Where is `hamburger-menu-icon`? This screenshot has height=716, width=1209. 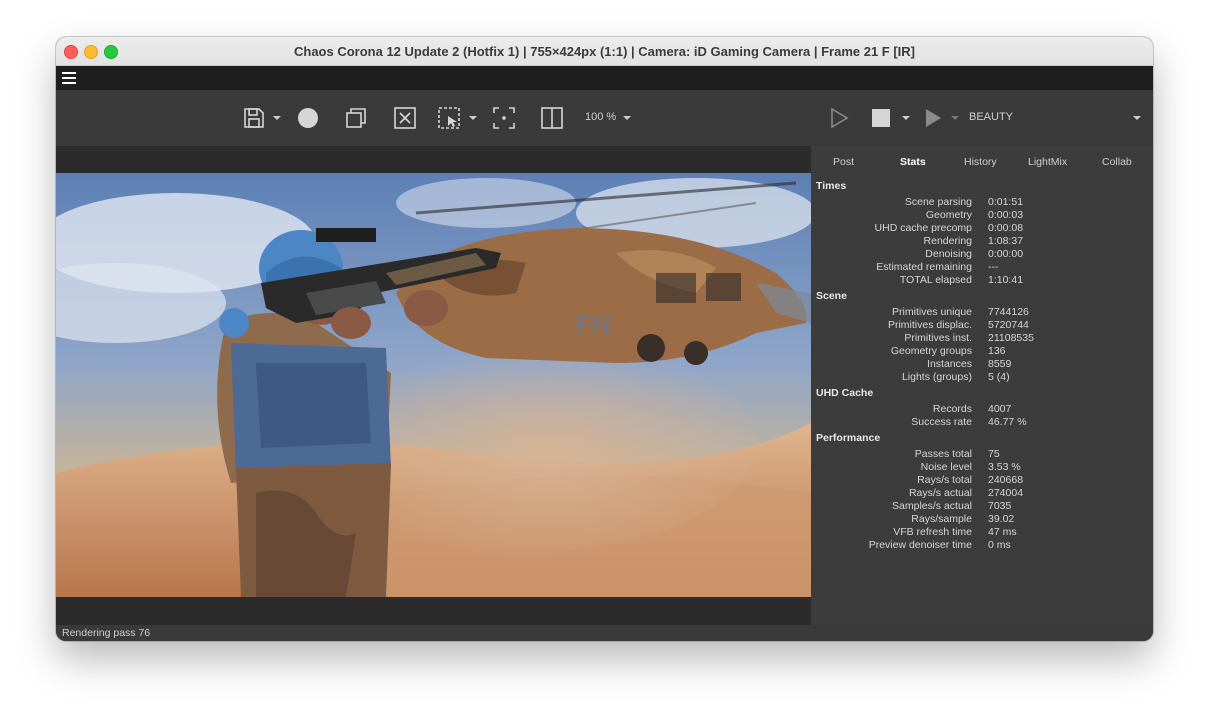 hamburger-menu-icon is located at coordinates (69, 78).